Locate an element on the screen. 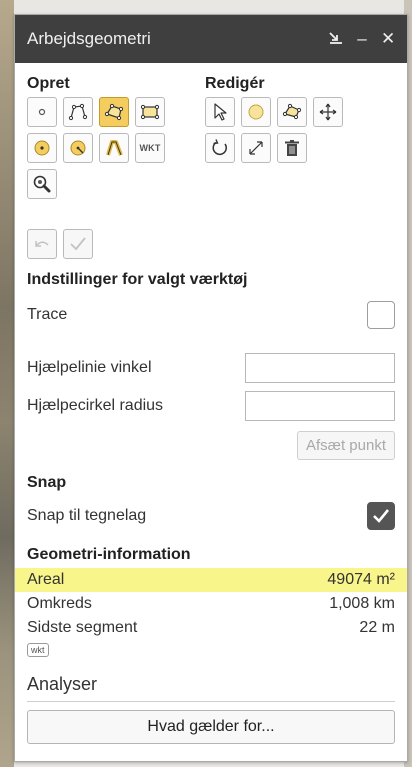 The width and height of the screenshot is (412, 767). rotate-button is located at coordinates (220, 148).